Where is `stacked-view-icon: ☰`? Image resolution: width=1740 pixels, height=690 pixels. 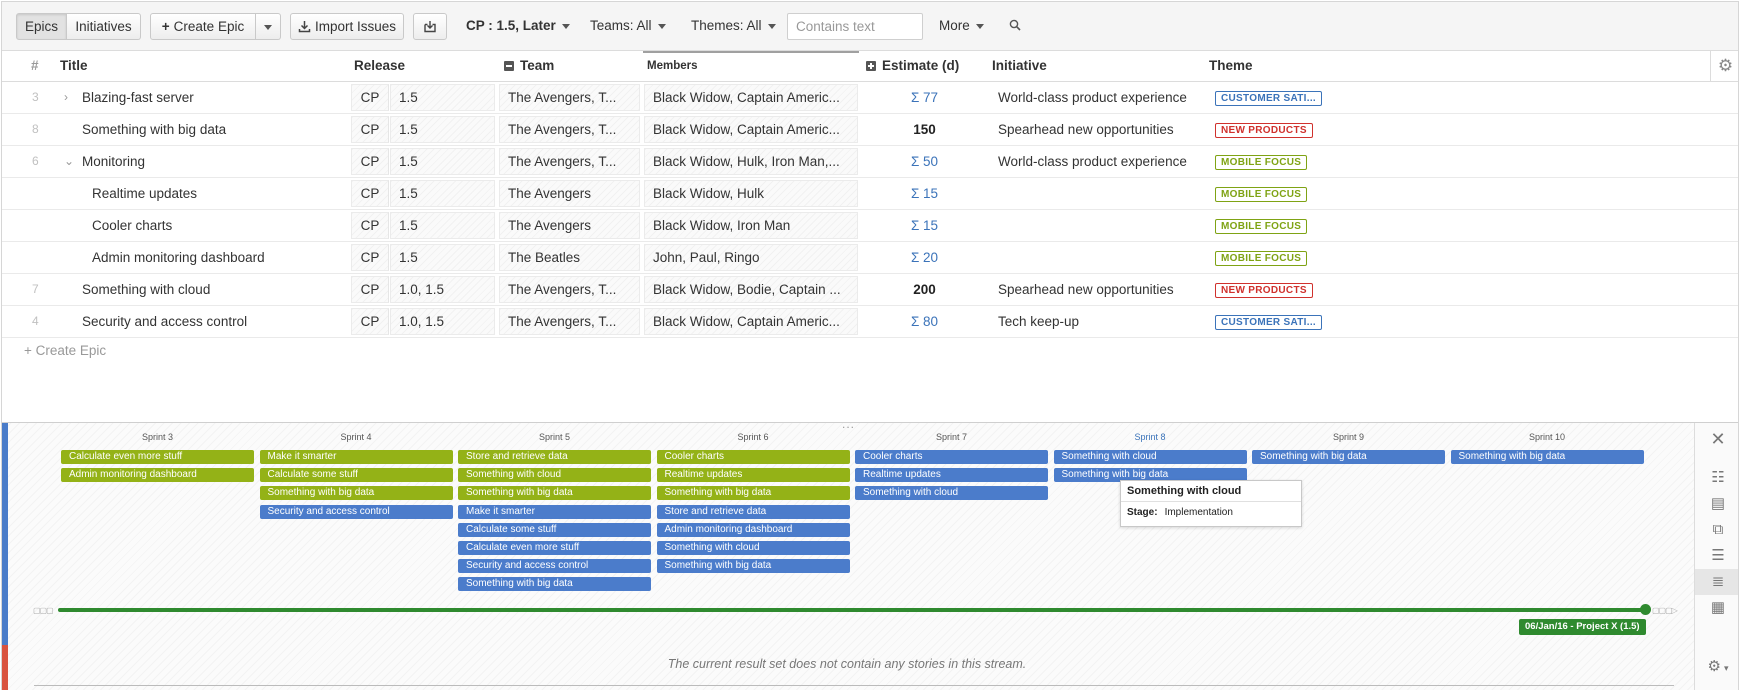 stacked-view-icon: ☰ is located at coordinates (1716, 556).